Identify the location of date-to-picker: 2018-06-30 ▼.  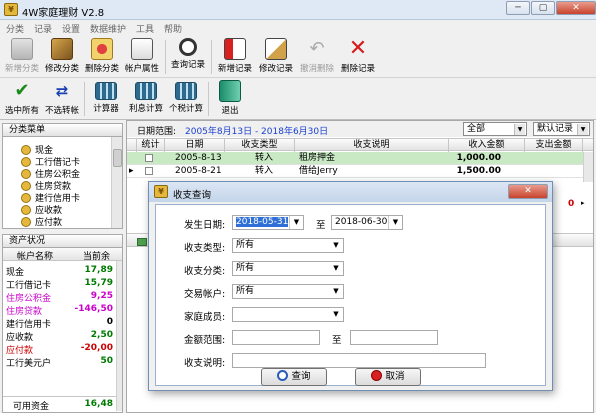
(367, 222).